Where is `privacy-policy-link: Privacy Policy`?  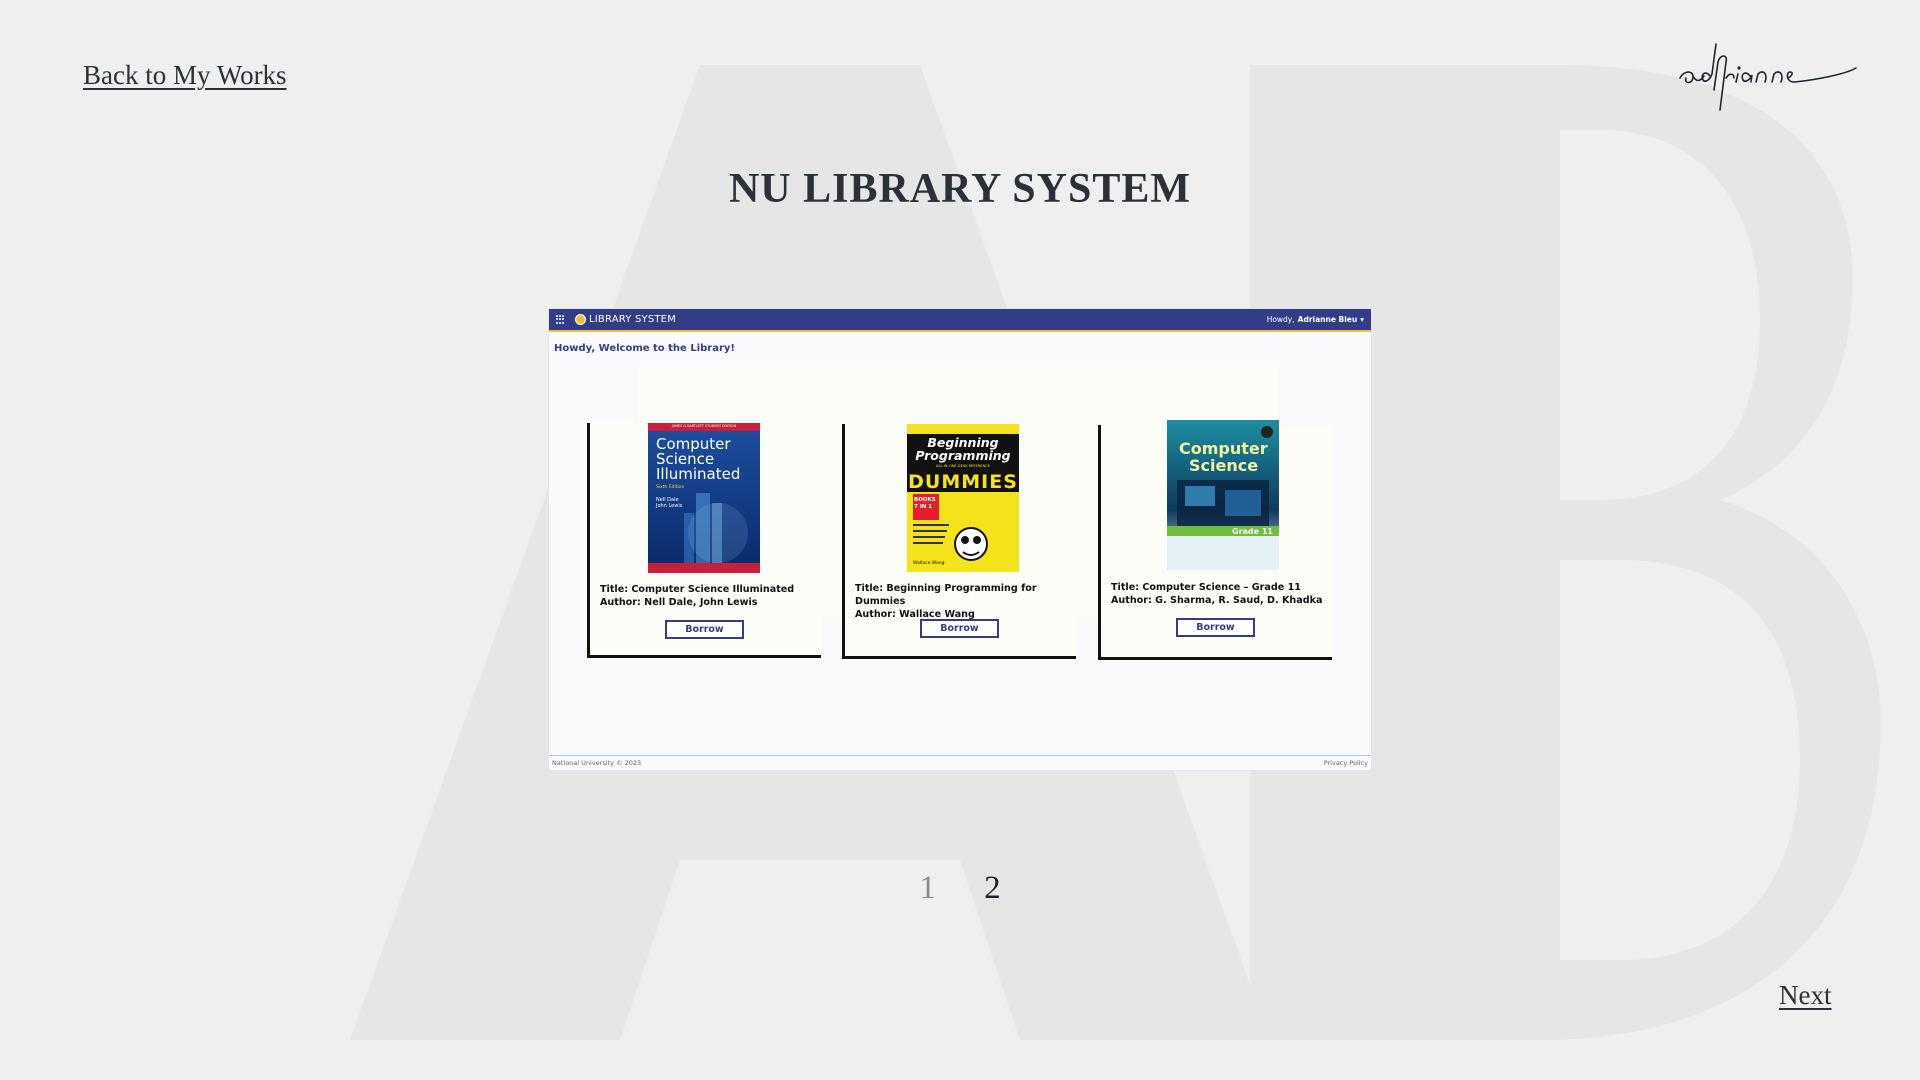 privacy-policy-link: Privacy Policy is located at coordinates (1346, 763).